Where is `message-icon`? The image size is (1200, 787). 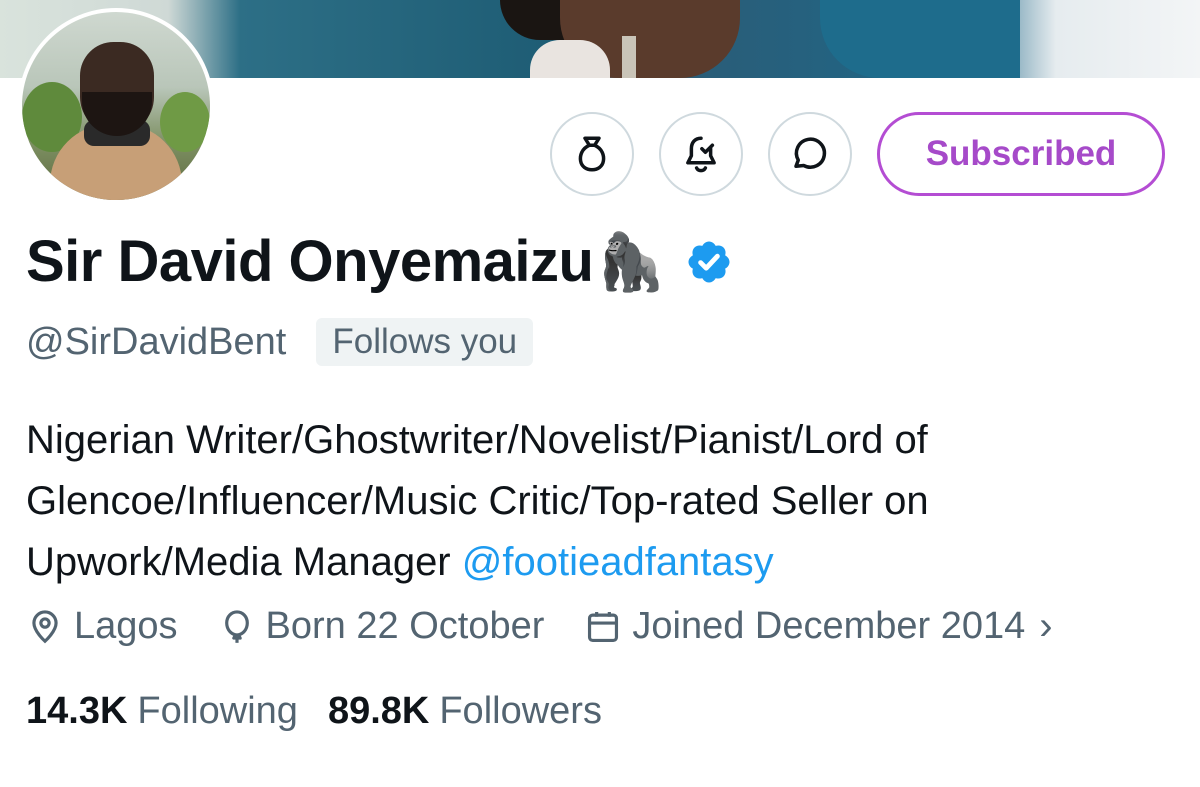
message-icon is located at coordinates (810, 153).